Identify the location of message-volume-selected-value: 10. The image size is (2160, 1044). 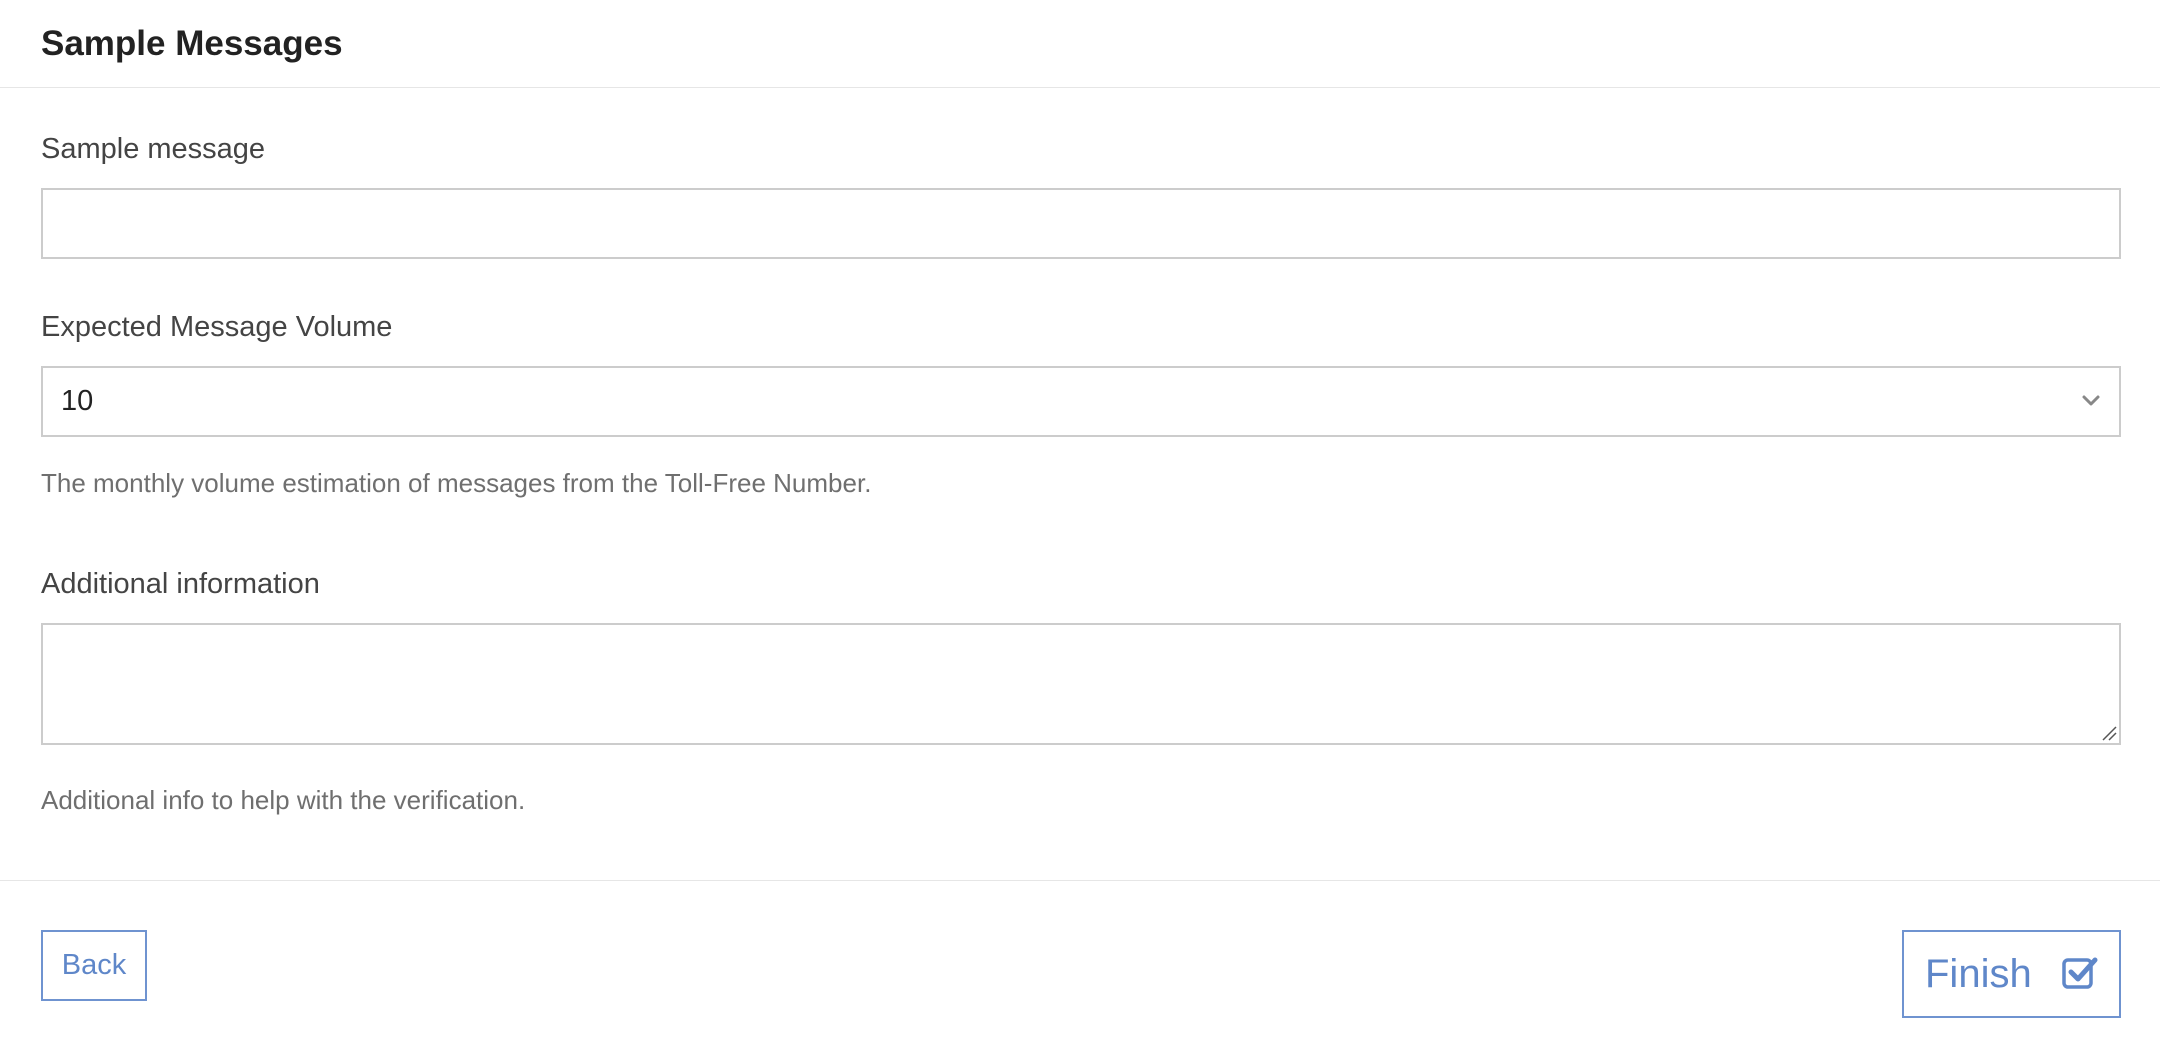
(1081, 401).